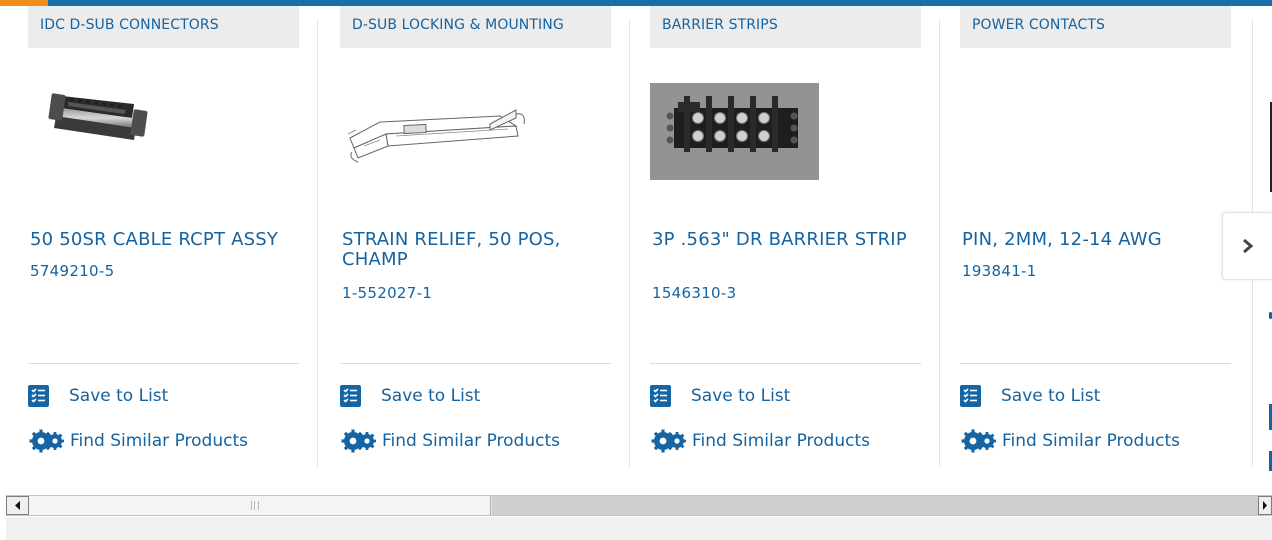  Describe the element at coordinates (785, 27) in the screenshot. I see `product-category: BARRIER STRIPS` at that location.